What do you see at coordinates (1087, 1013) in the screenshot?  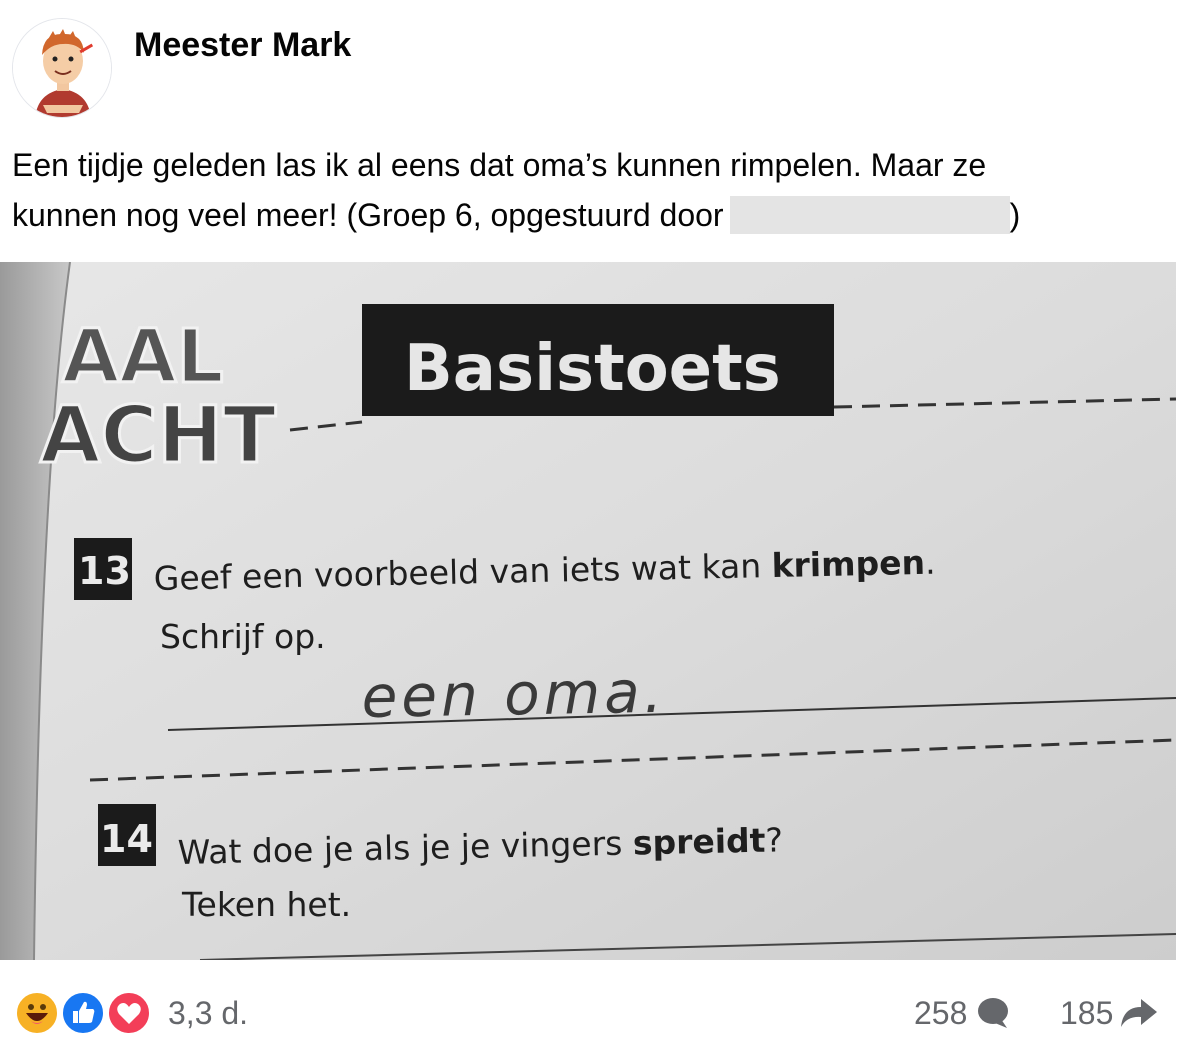 I see `shares-count-value: 185` at bounding box center [1087, 1013].